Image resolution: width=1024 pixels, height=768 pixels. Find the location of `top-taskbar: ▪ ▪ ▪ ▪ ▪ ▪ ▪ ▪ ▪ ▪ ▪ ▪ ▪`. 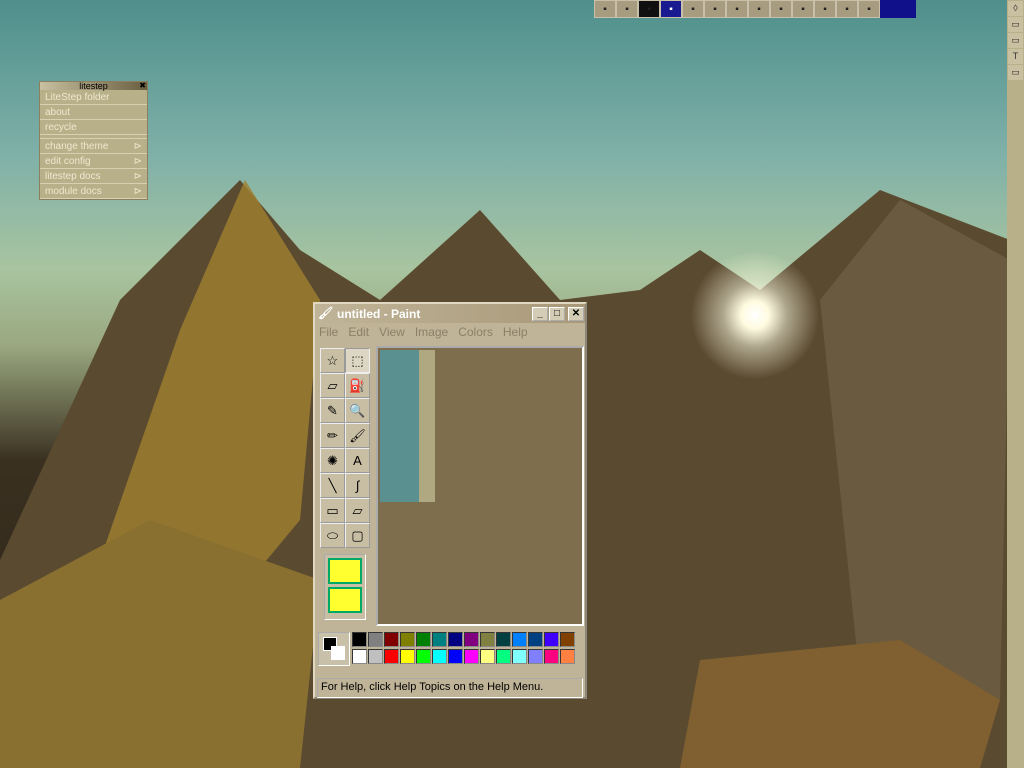

top-taskbar: ▪ ▪ ▪ ▪ ▪ ▪ ▪ ▪ ▪ ▪ ▪ ▪ ▪ is located at coordinates (755, 9).